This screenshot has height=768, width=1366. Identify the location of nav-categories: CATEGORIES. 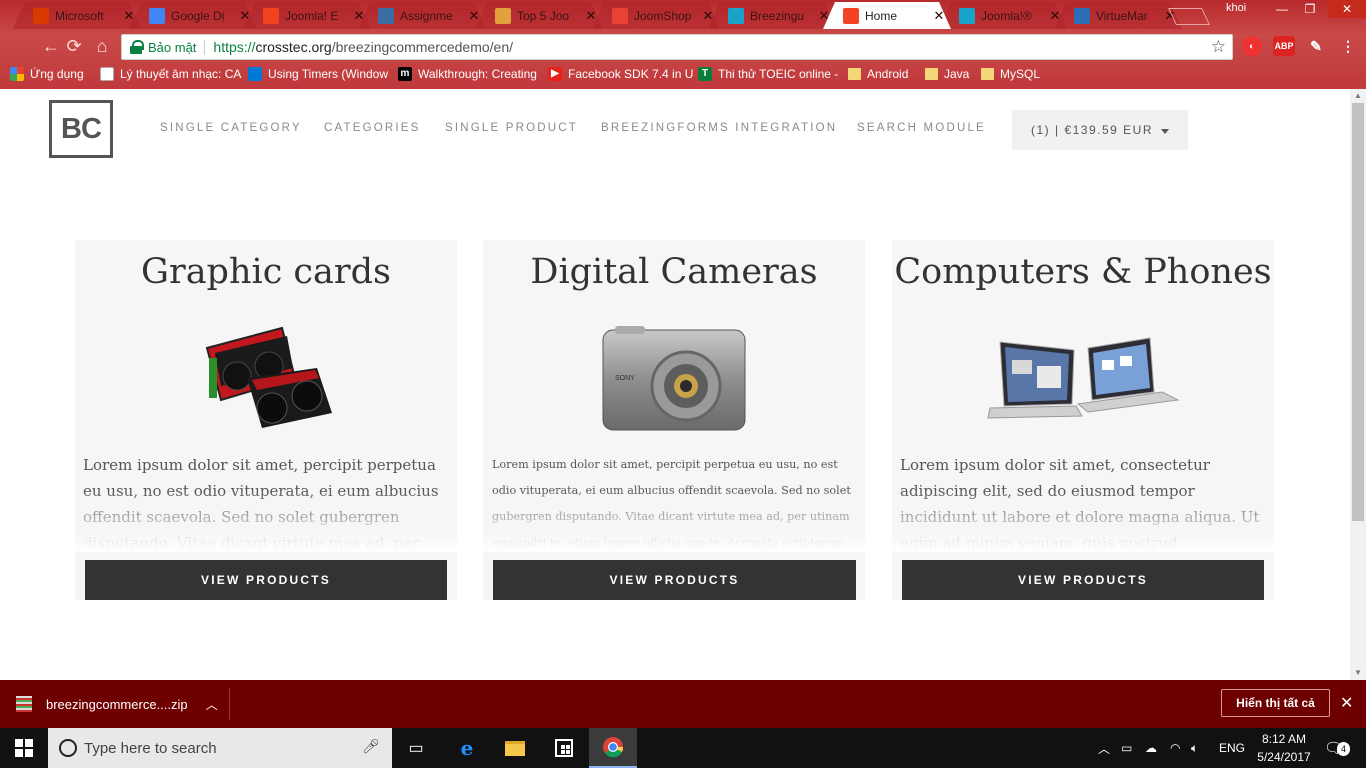
(372, 128).